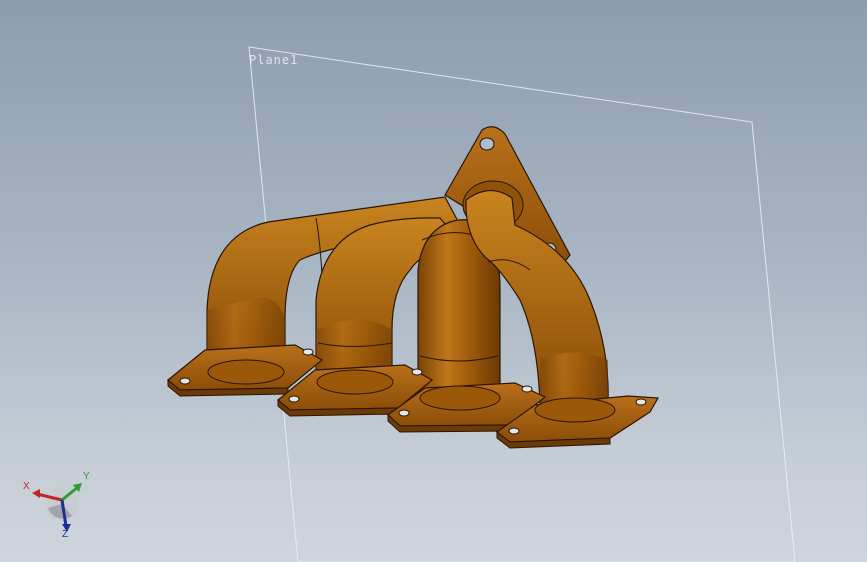 The image size is (867, 562). Describe the element at coordinates (26, 486) in the screenshot. I see `triad-x-label: X` at that location.